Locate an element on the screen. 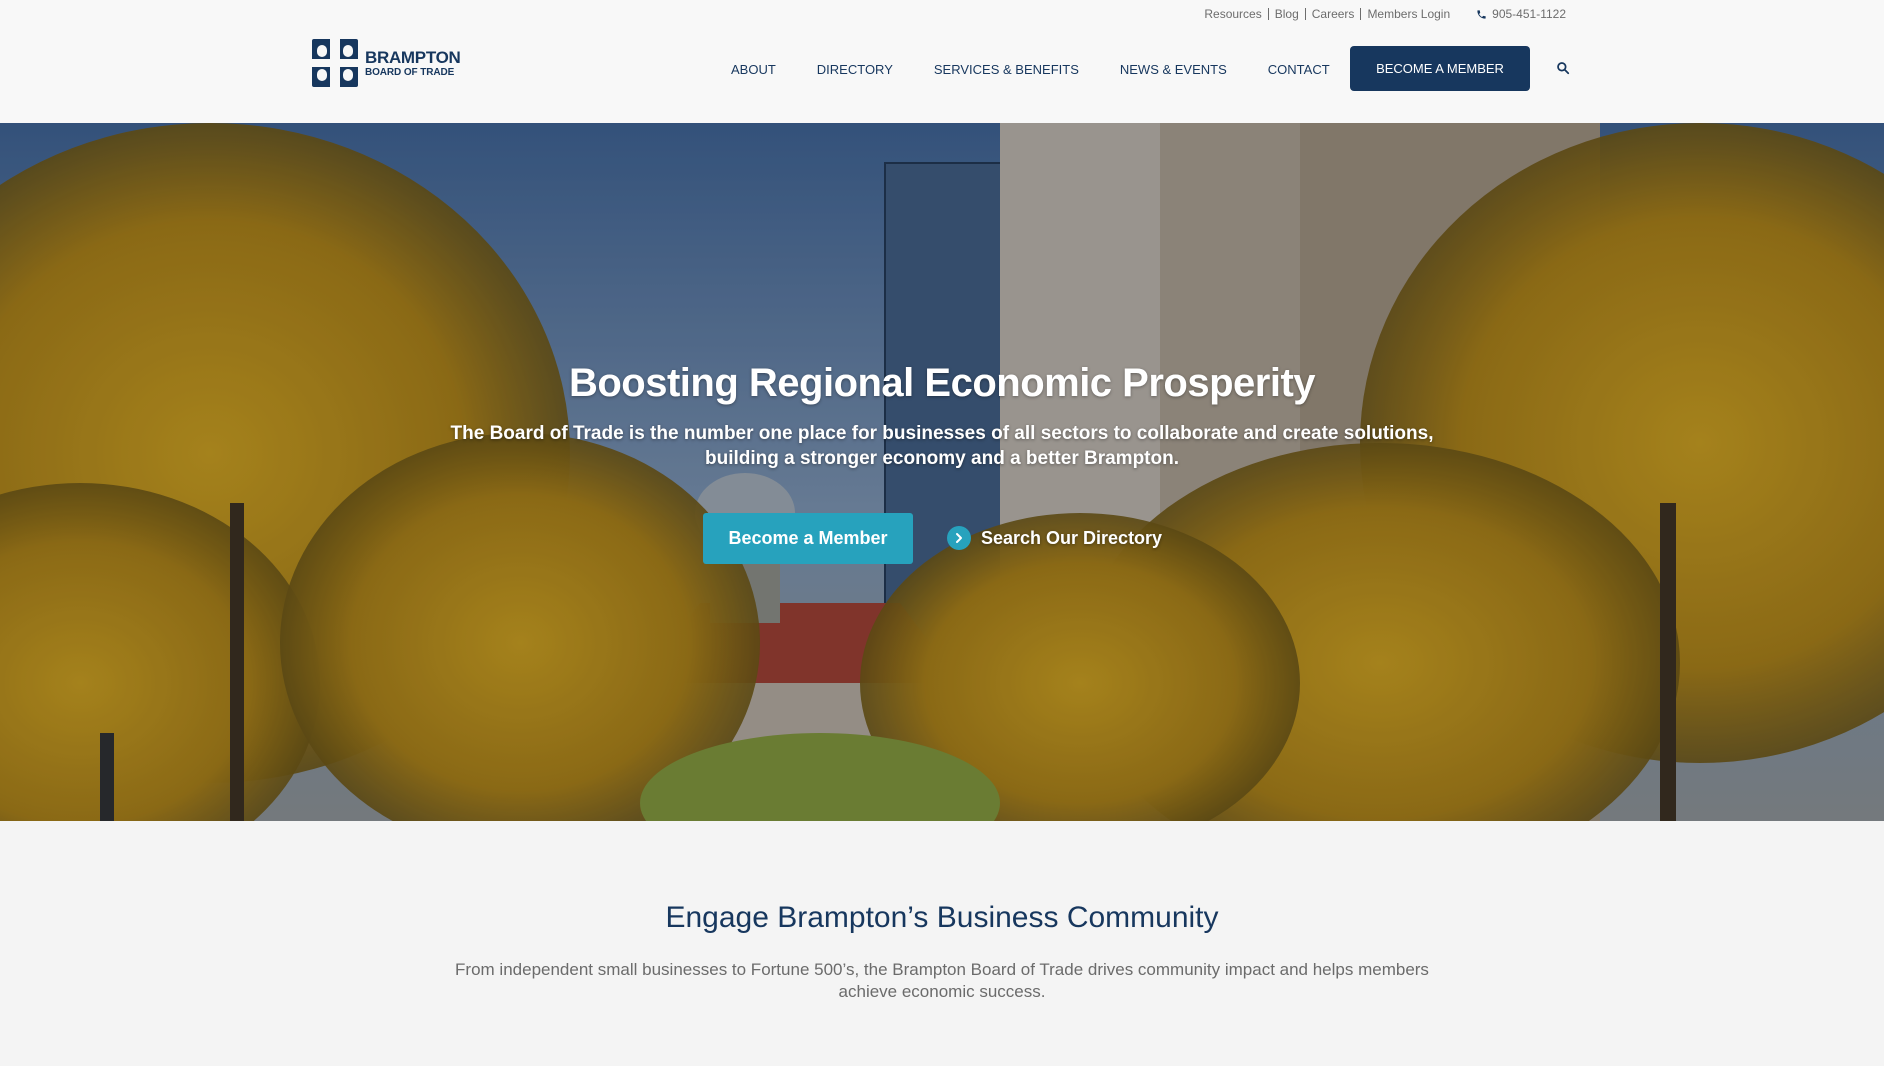  search-directory-link: Search Our Directory is located at coordinates (1054, 538).